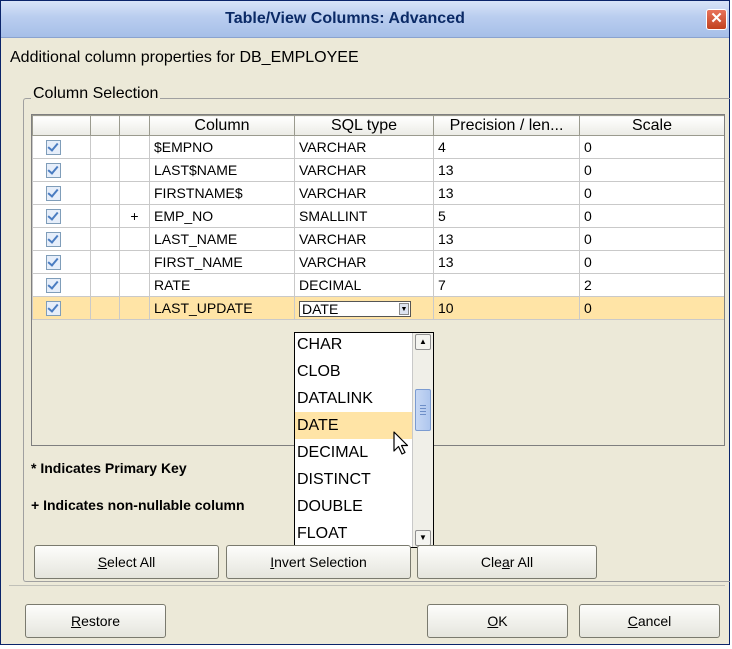 Image resolution: width=732 pixels, height=649 pixels. I want to click on table-row: LAST_NAME VARCHAR 13 0, so click(378, 239).